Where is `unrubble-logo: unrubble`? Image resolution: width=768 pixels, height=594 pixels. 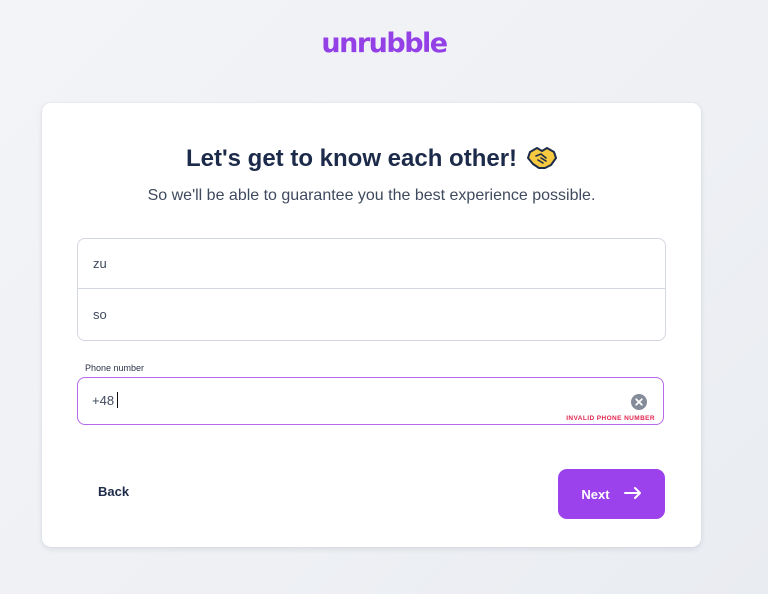
unrubble-logo: unrubble is located at coordinates (384, 43).